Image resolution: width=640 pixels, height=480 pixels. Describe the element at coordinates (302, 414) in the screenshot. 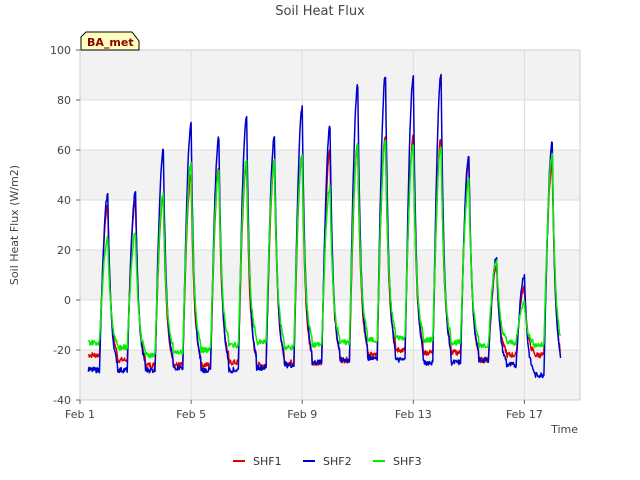

I see `x-tick-label: Feb 9` at that location.